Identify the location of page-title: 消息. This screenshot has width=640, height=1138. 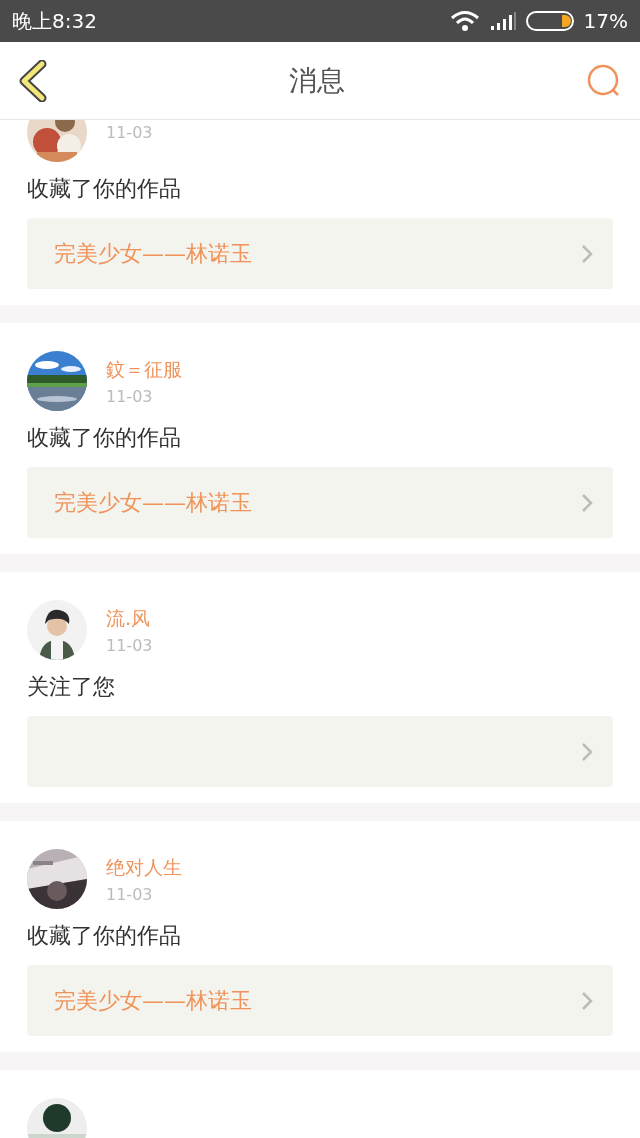
(317, 80).